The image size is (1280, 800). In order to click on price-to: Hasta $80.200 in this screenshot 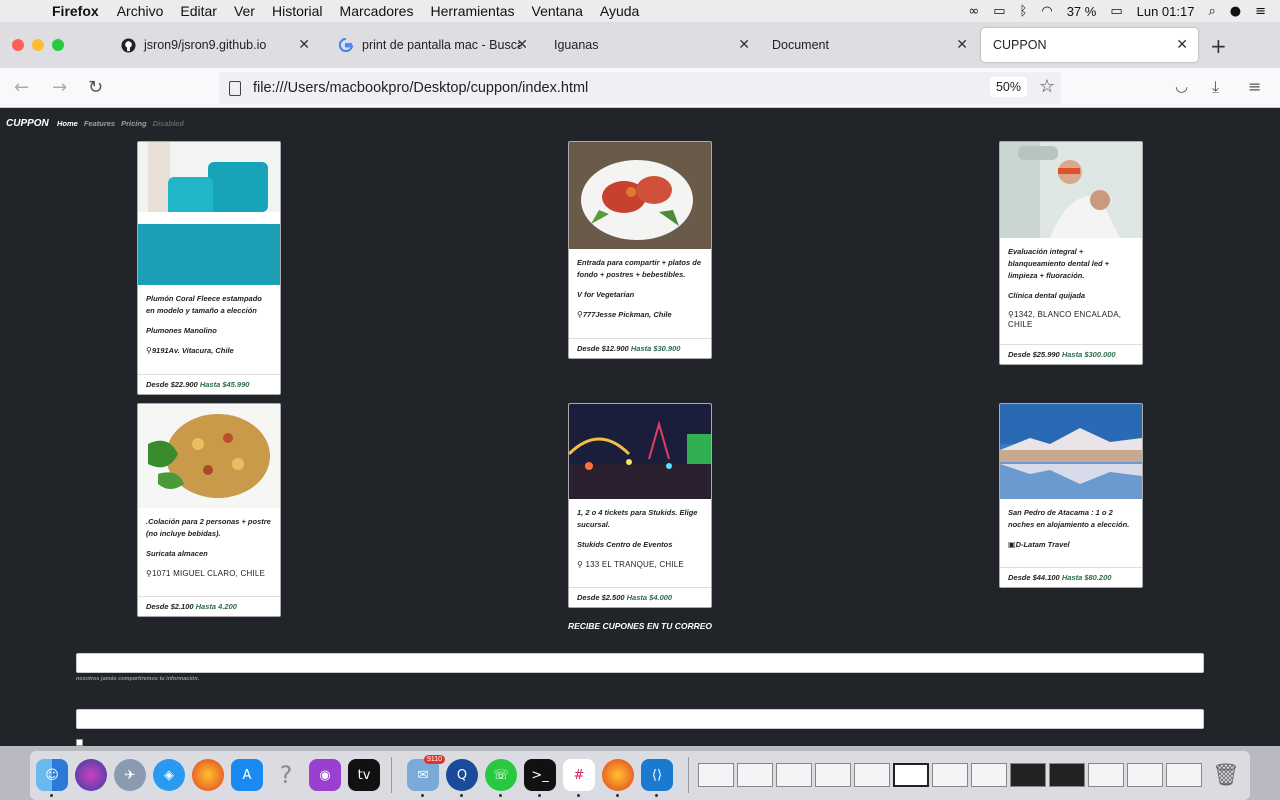, I will do `click(1086, 577)`.